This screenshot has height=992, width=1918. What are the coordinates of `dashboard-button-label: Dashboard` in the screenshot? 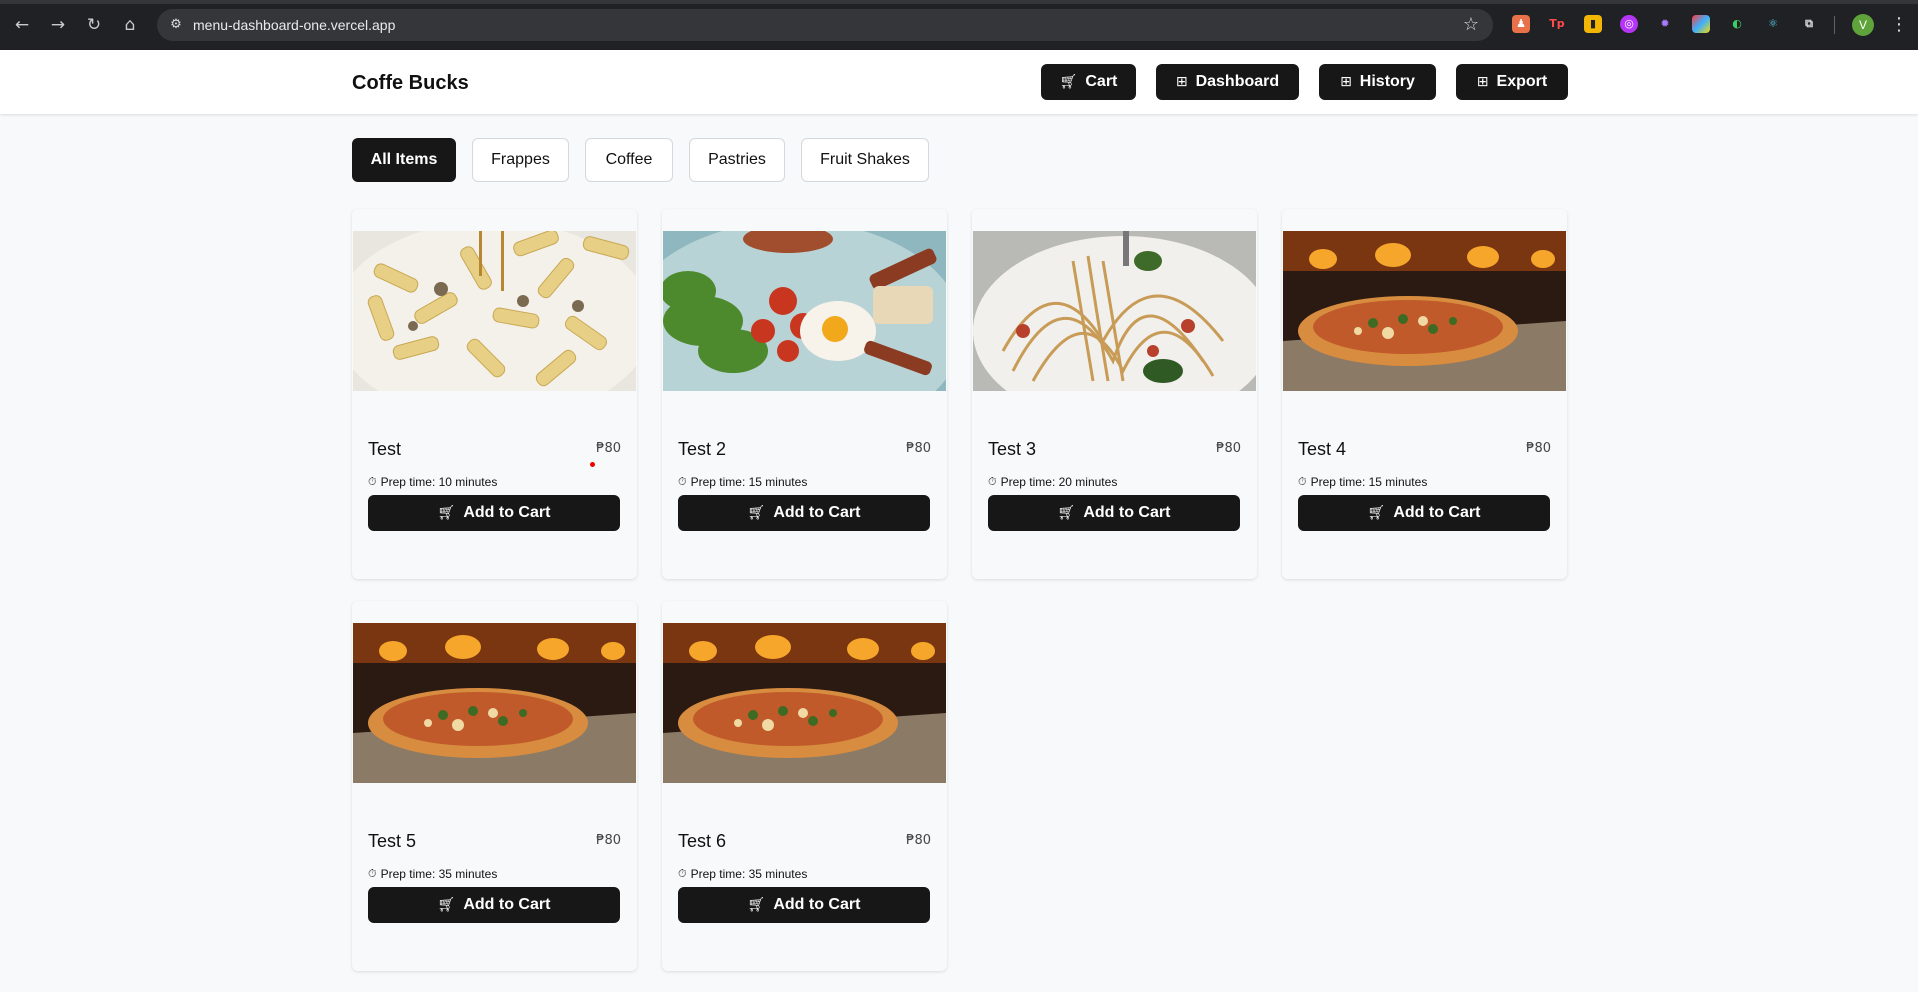 It's located at (1237, 81).